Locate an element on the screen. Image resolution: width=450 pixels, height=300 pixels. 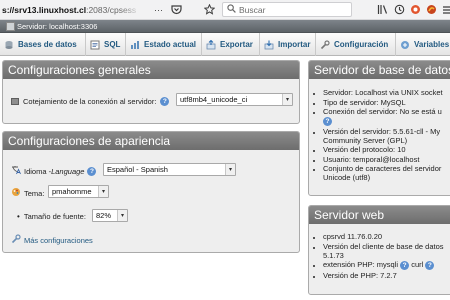
more-actions-icon: ··· is located at coordinates (158, 9).